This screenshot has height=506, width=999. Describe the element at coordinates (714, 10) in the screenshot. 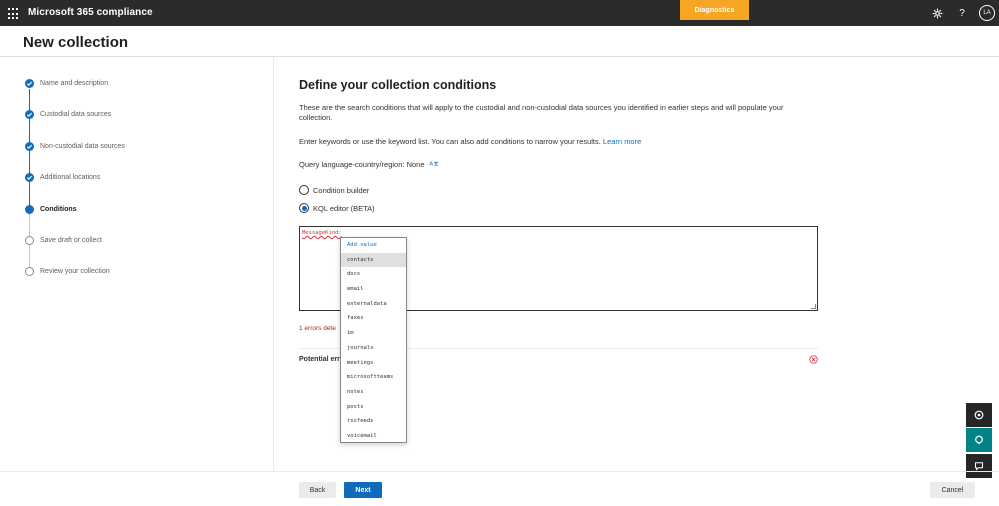

I see `diagnostics-button: Diagnostics` at that location.